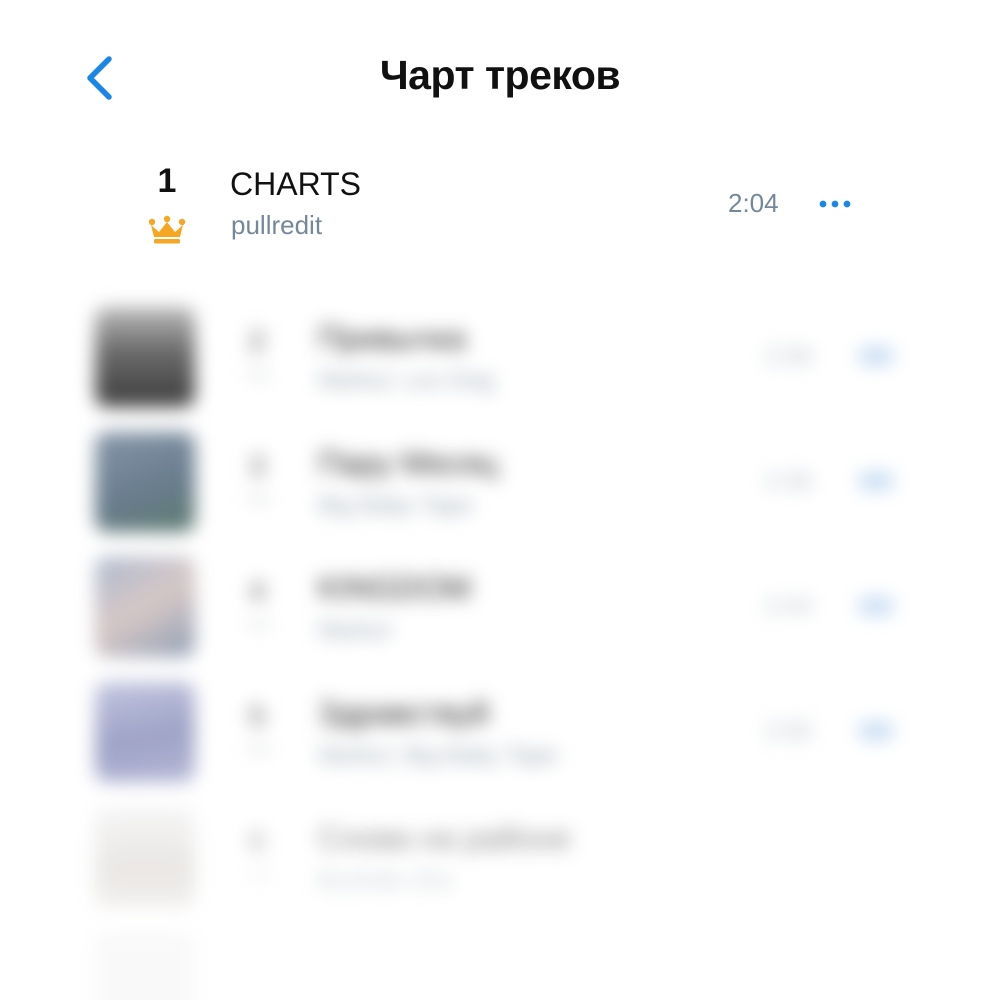 This screenshot has height=1000, width=1000. What do you see at coordinates (788, 356) in the screenshot?
I see `track-duration: 2:58` at bounding box center [788, 356].